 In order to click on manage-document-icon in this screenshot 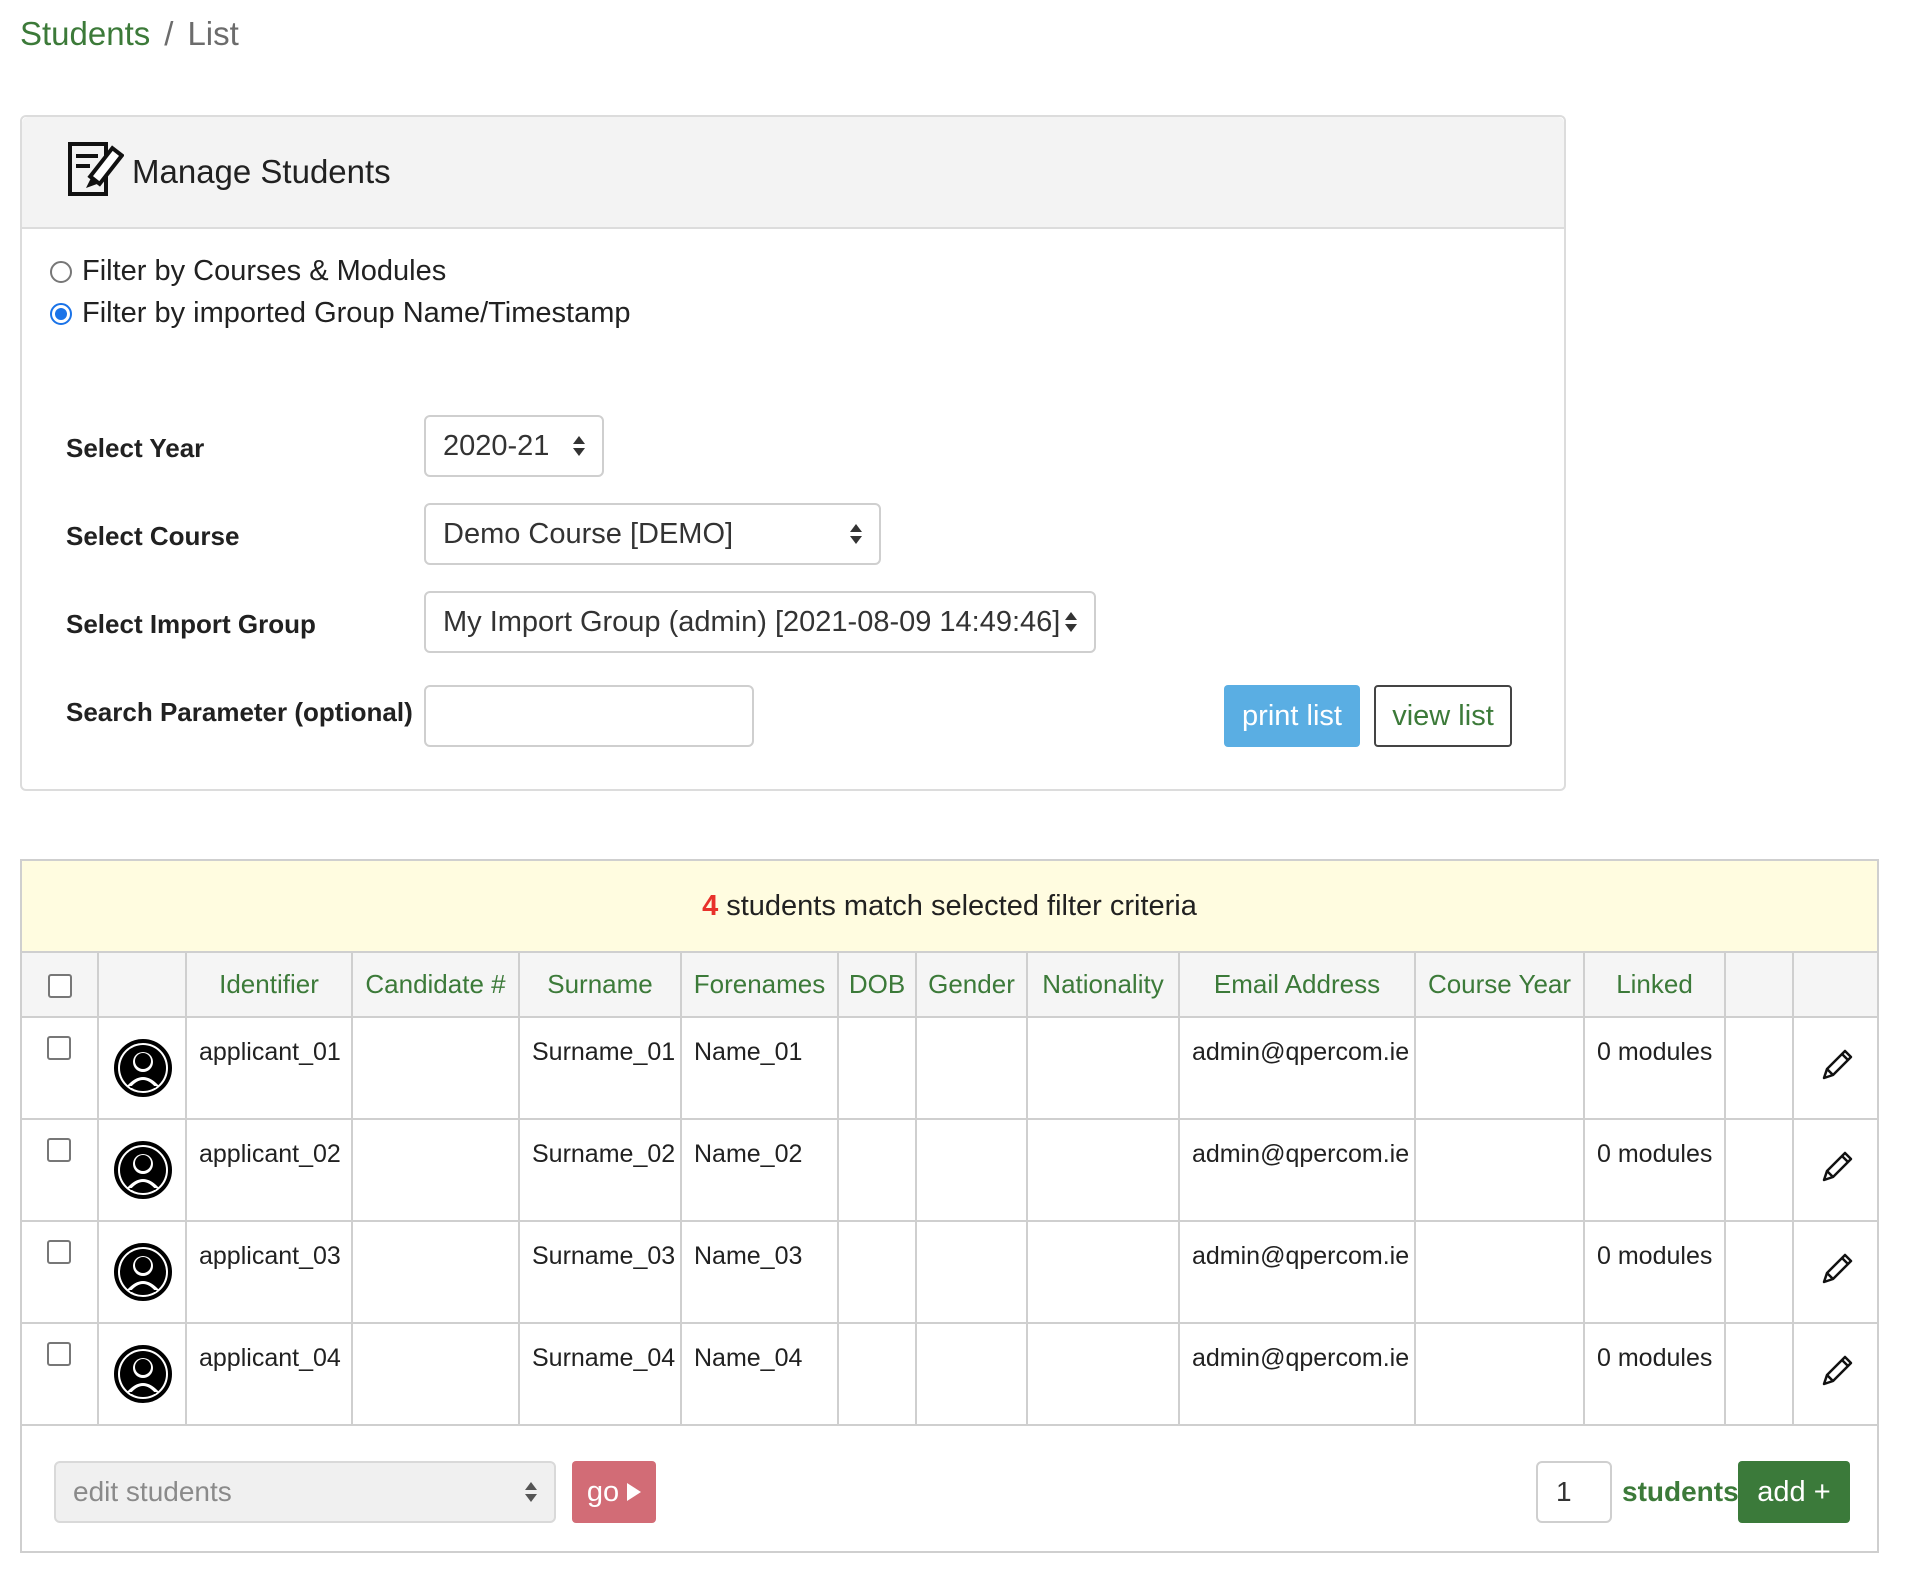, I will do `click(94, 172)`.